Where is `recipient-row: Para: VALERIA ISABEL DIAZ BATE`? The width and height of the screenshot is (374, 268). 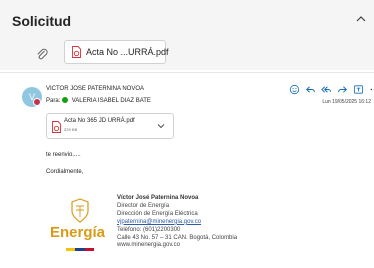 recipient-row: Para: VALERIA ISABEL DIAZ BATE is located at coordinates (98, 100).